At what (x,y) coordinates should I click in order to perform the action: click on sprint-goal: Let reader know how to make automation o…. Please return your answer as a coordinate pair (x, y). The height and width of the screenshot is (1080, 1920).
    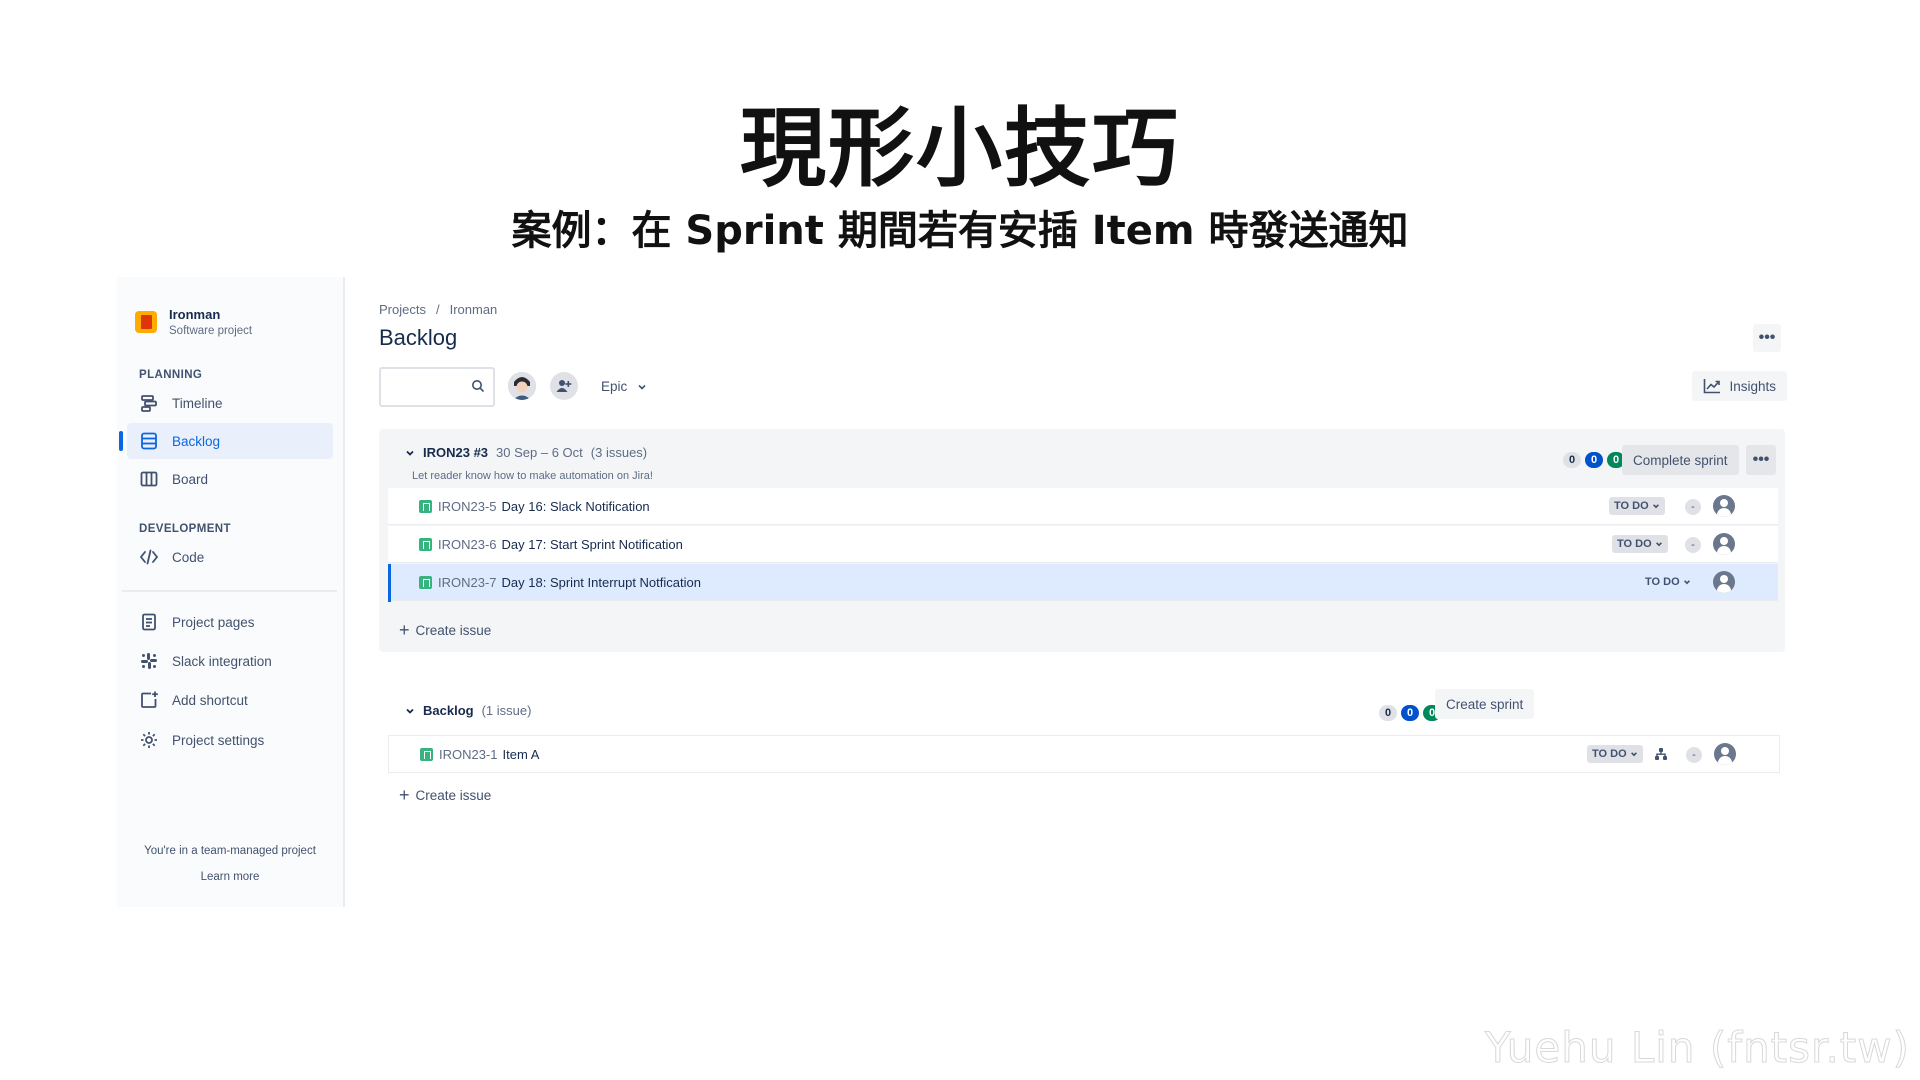
    Looking at the image, I should click on (532, 476).